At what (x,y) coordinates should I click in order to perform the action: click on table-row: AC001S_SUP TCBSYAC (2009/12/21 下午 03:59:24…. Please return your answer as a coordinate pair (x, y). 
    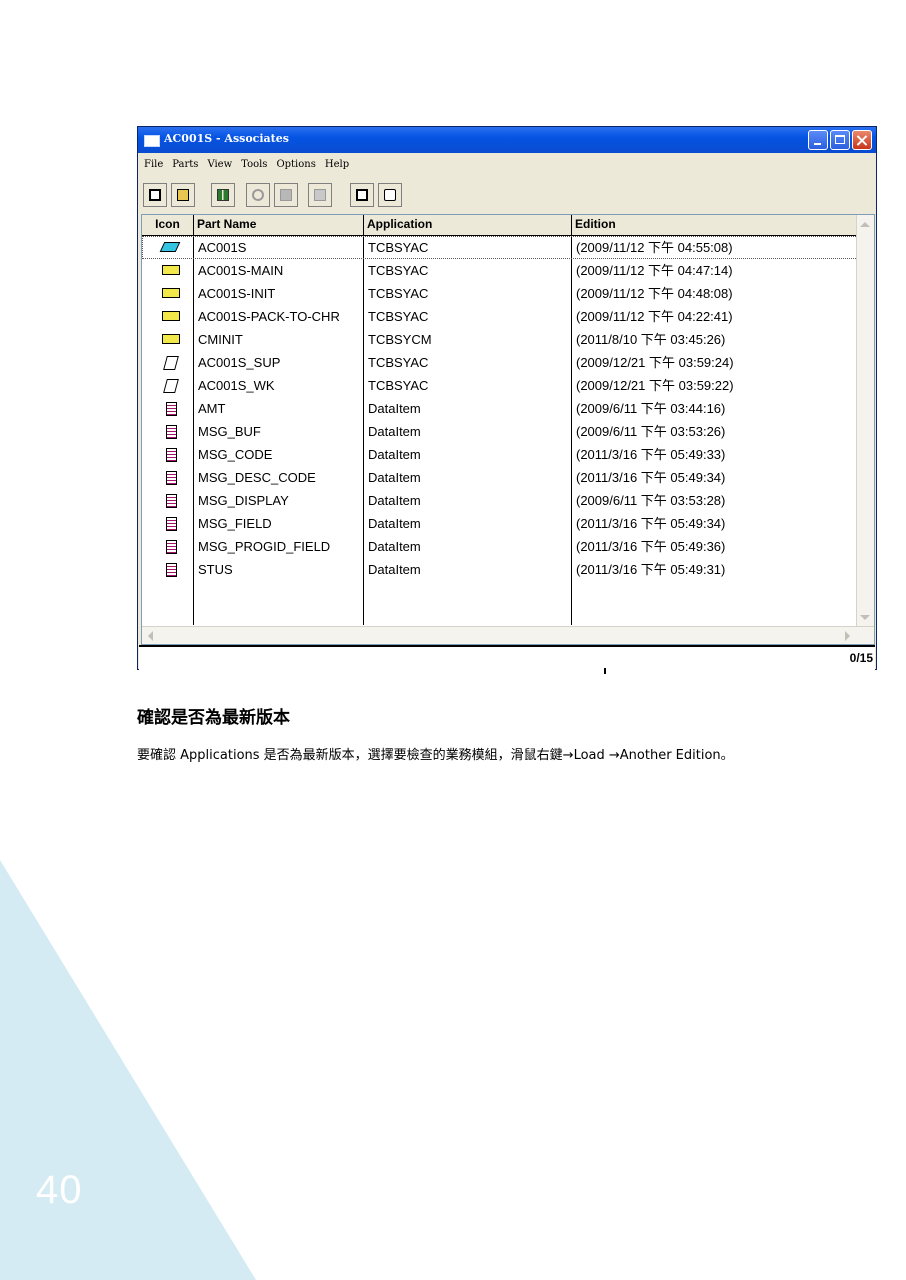
    Looking at the image, I should click on (500, 362).